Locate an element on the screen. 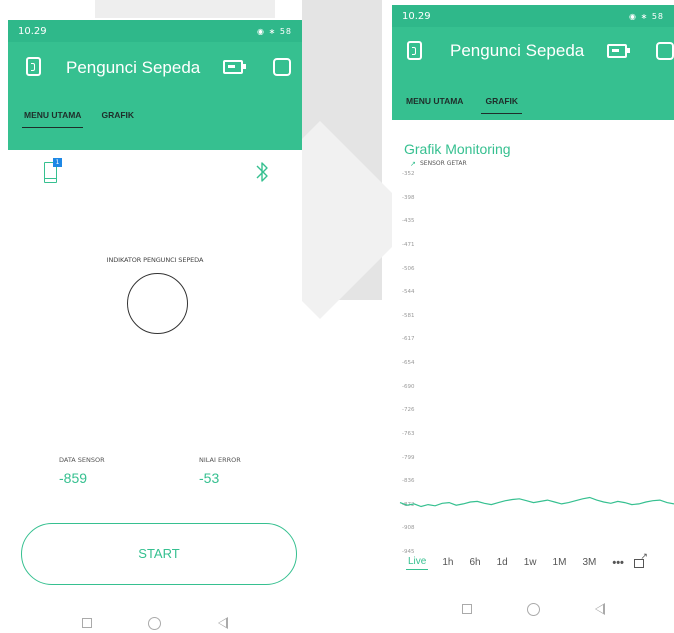  data-sensor-label: DATA SENSOR is located at coordinates (82, 460).